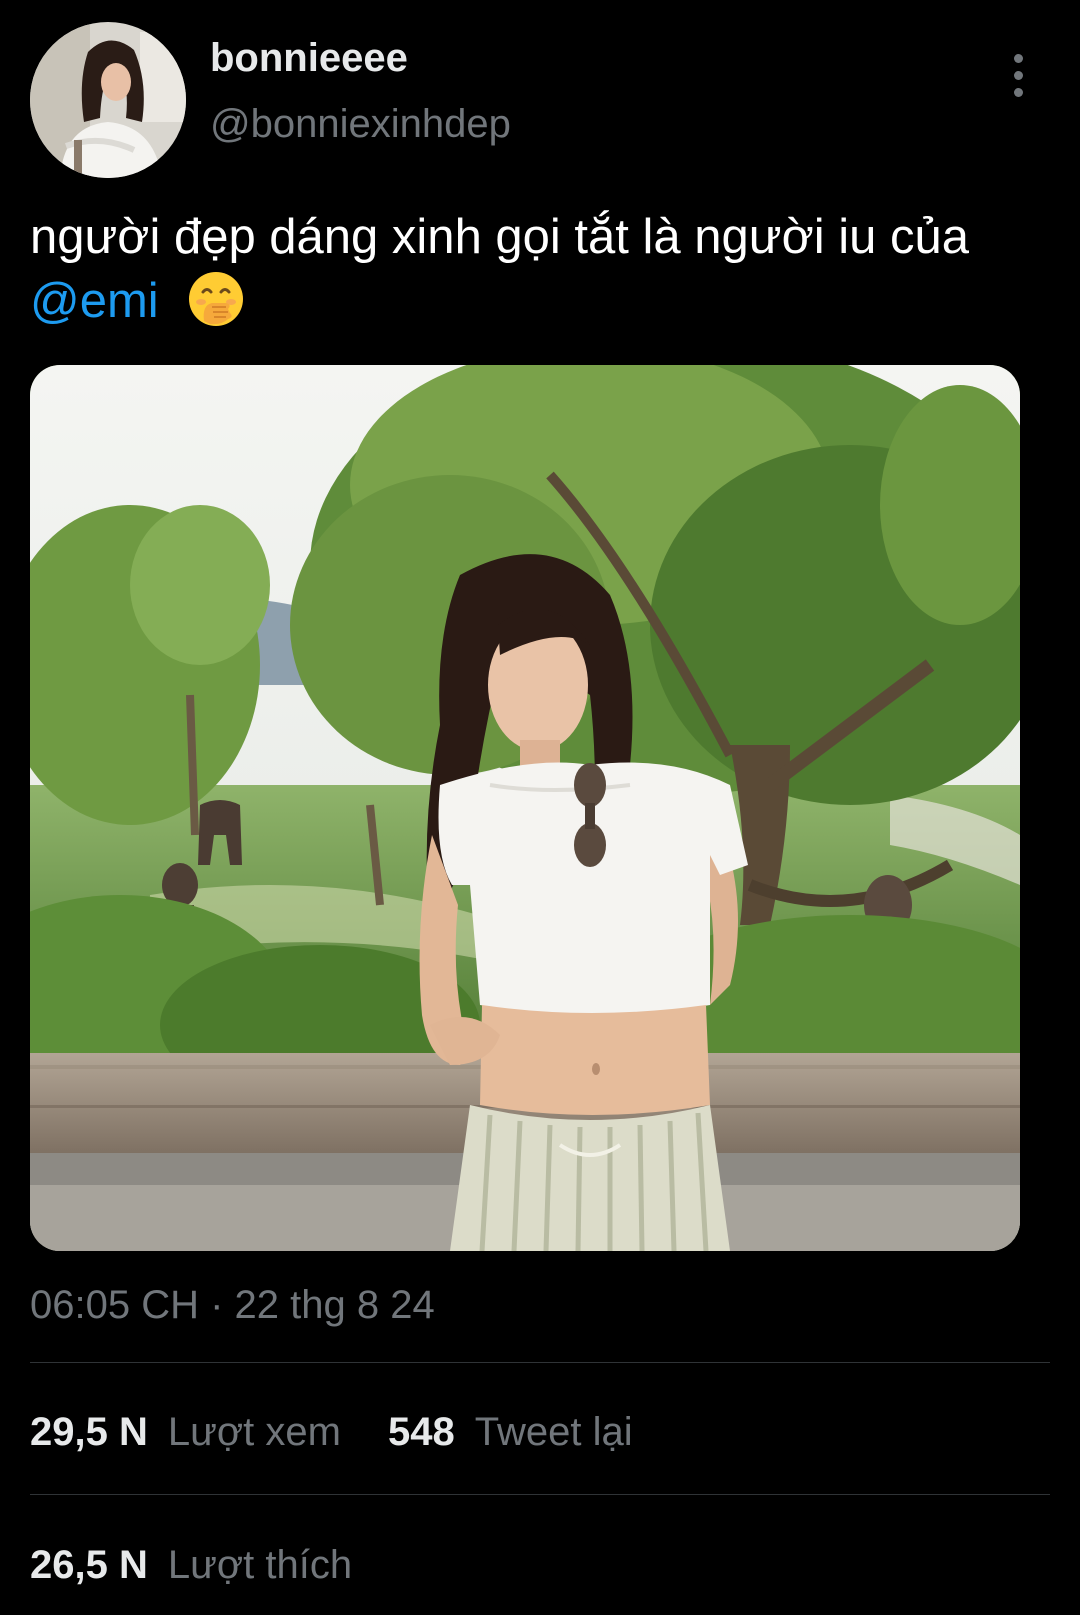 Image resolution: width=1080 pixels, height=1615 pixels. What do you see at coordinates (216, 299) in the screenshot?
I see `face-with-hand-over-mouth-emoji-icon` at bounding box center [216, 299].